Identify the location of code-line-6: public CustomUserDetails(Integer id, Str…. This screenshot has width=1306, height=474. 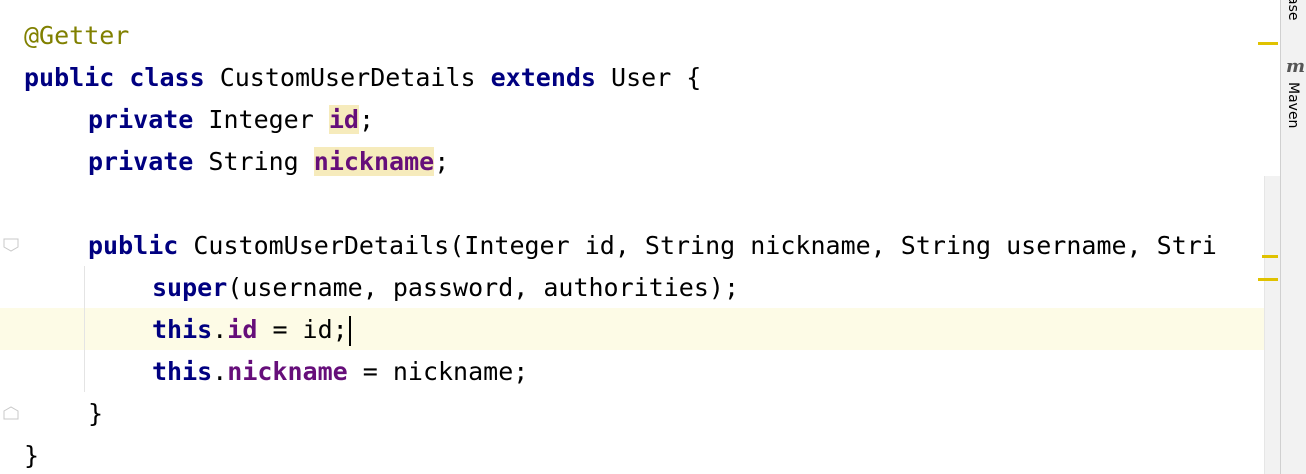
(608, 246).